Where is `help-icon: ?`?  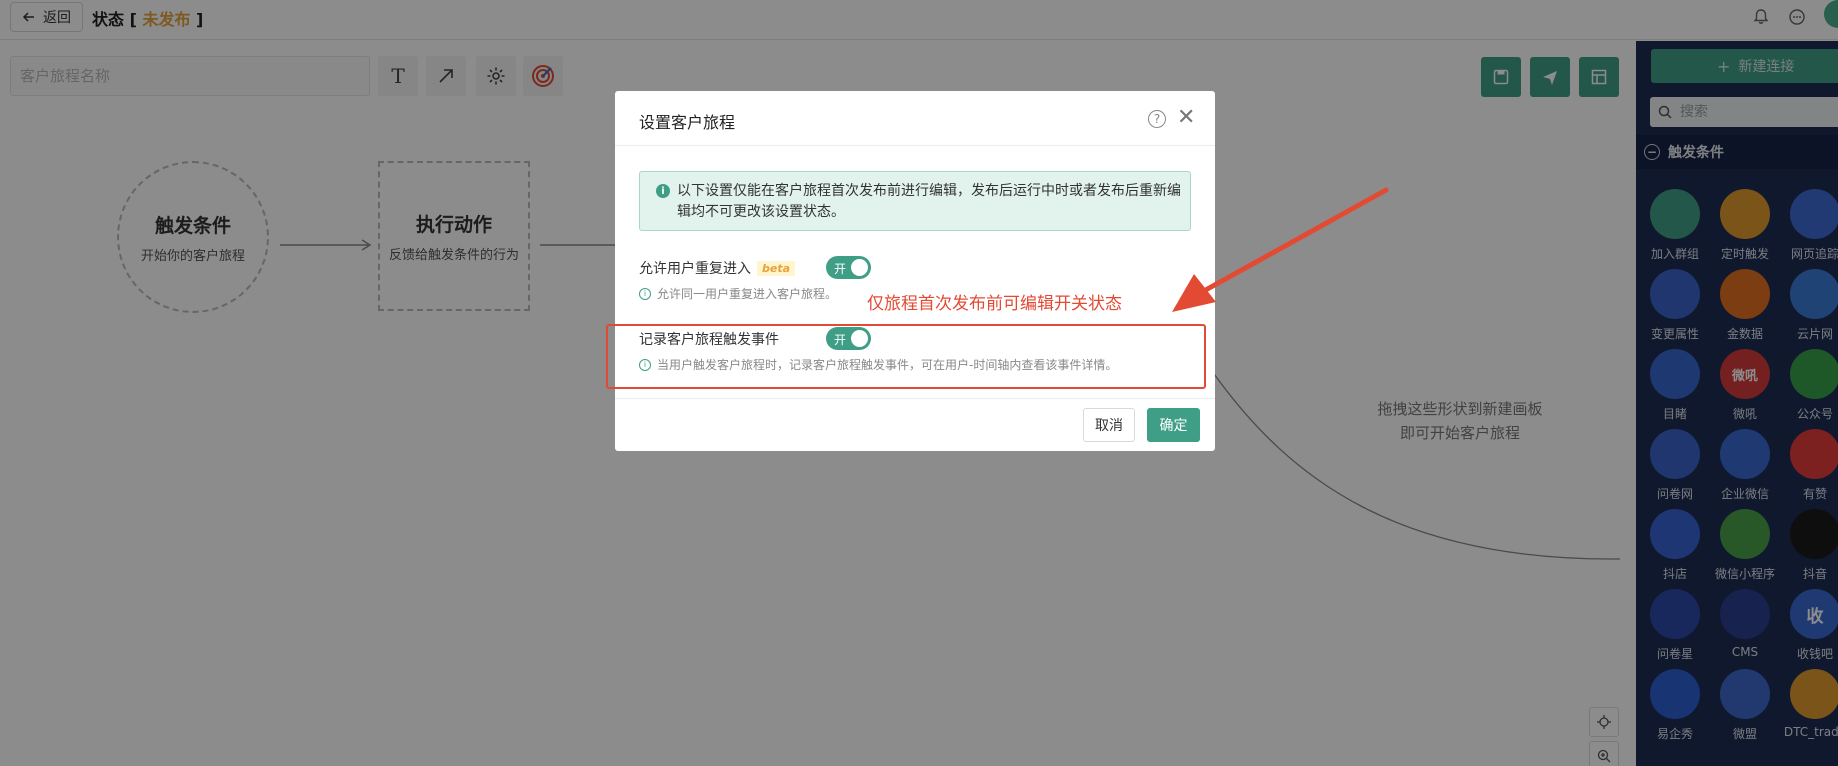
help-icon: ? is located at coordinates (1157, 119).